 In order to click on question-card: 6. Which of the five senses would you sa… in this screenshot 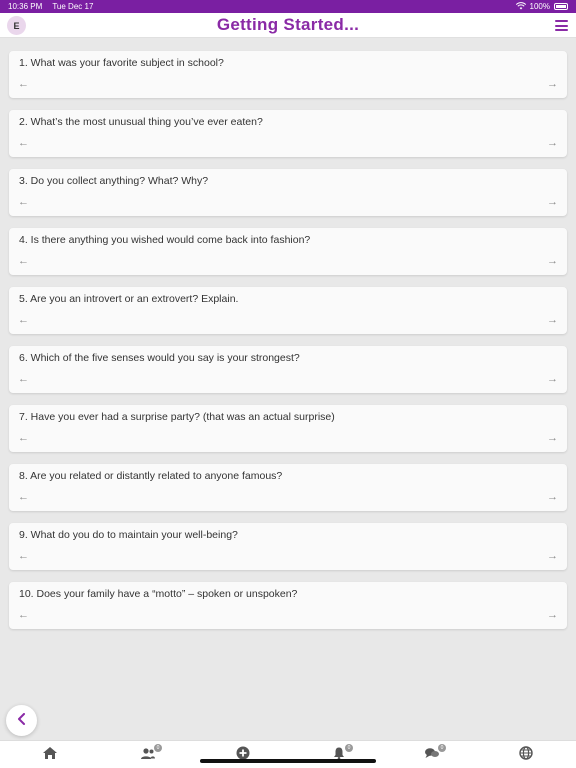, I will do `click(288, 369)`.